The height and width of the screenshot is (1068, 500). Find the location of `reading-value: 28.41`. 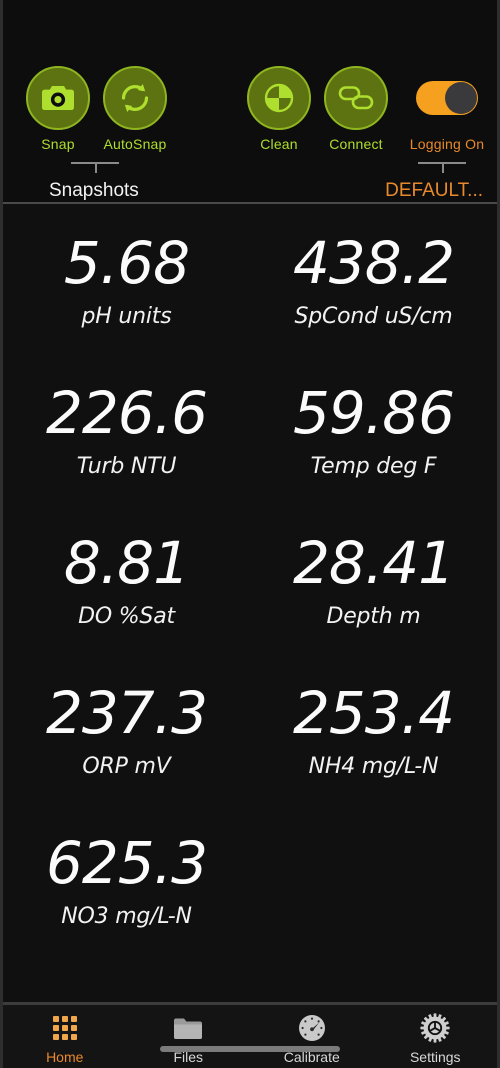

reading-value: 28.41 is located at coordinates (373, 563).